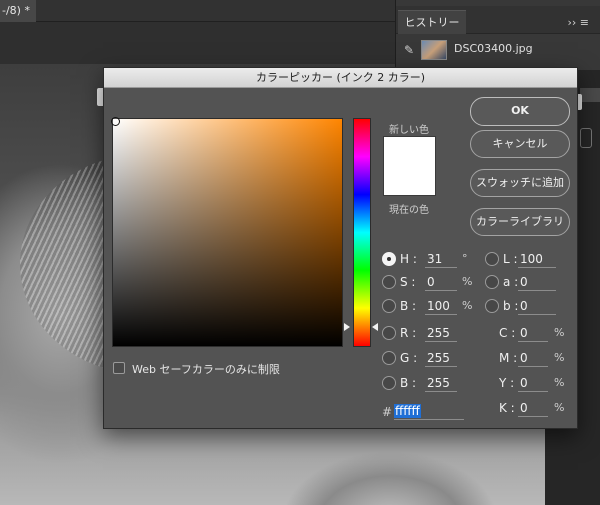 The image size is (600, 505). Describe the element at coordinates (347, 327) in the screenshot. I see `hue-slider-left-arrow-icon` at that location.